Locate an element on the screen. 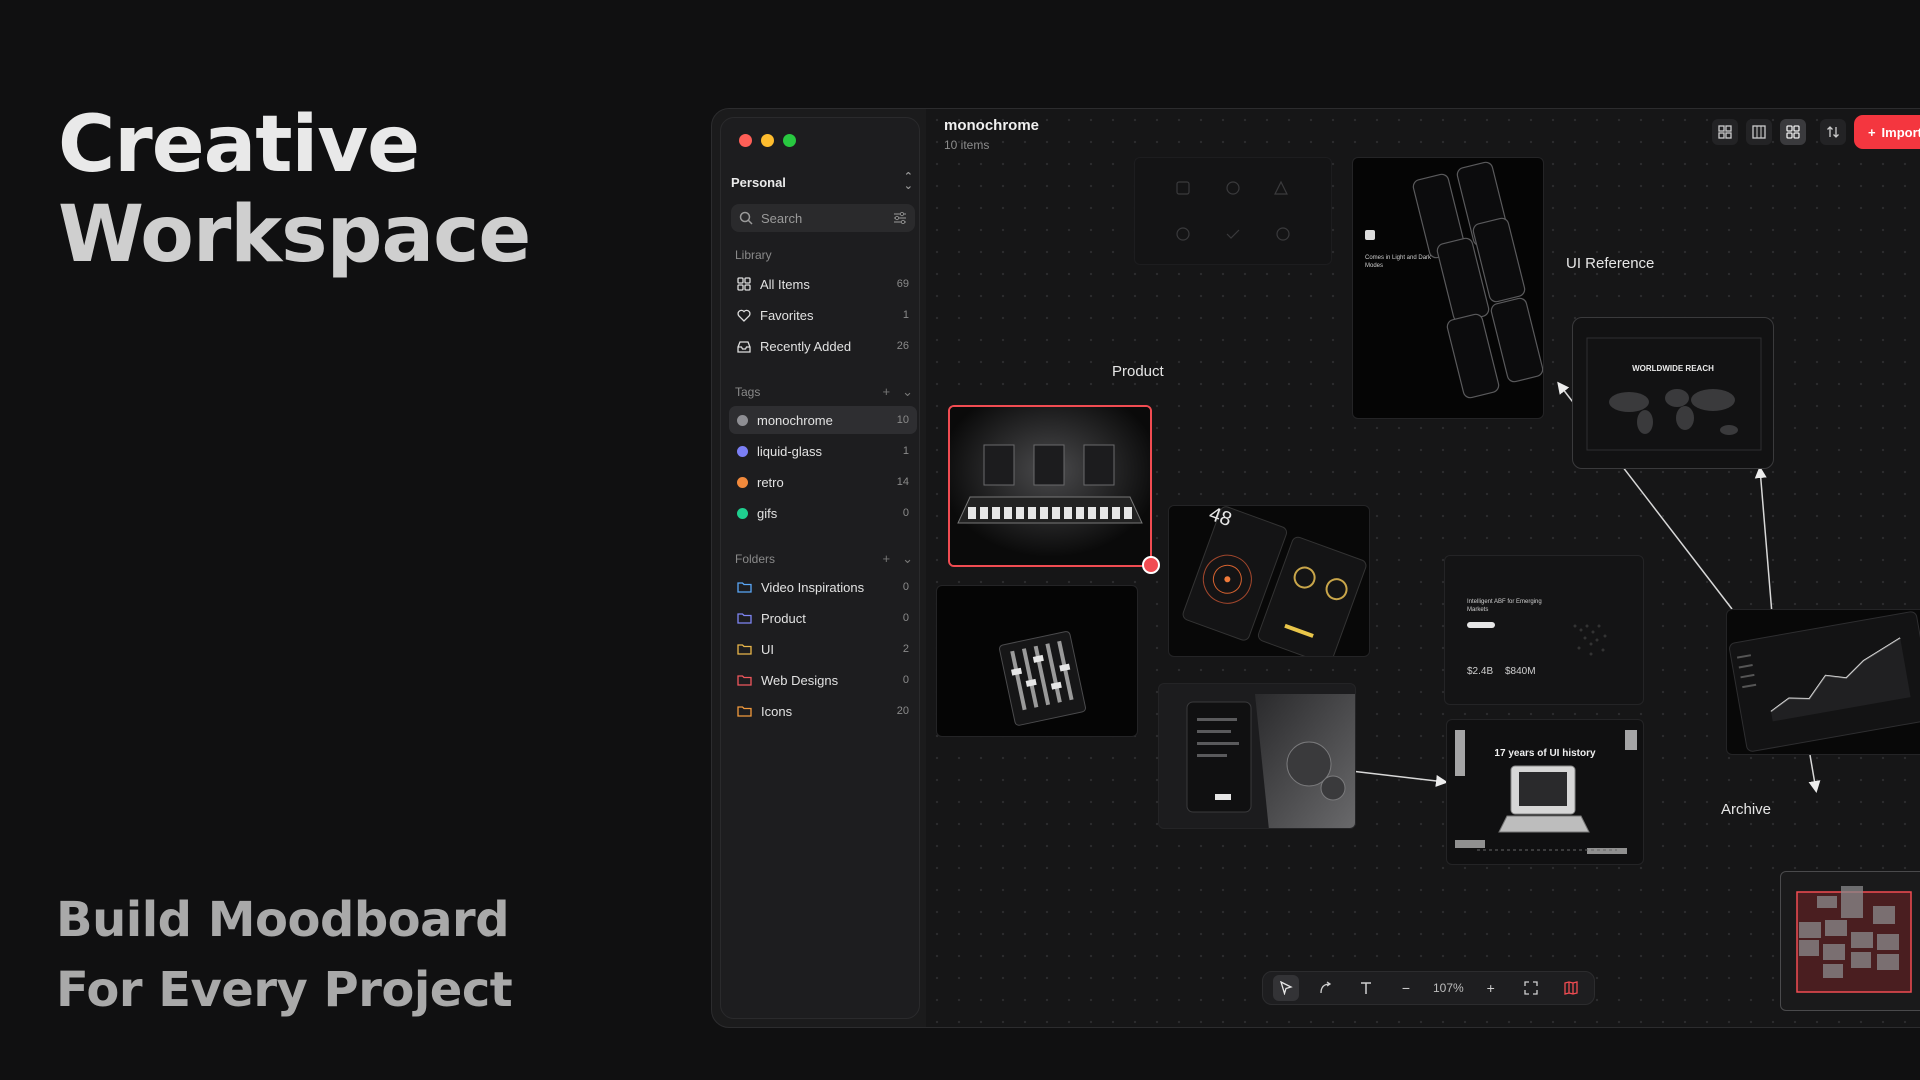  tag-count: 1 is located at coordinates (905, 451).